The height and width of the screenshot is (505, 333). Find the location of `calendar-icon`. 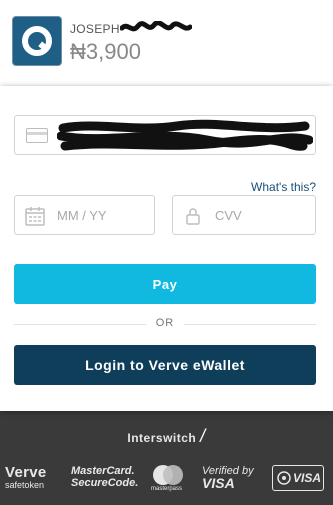

calendar-icon is located at coordinates (35, 216).